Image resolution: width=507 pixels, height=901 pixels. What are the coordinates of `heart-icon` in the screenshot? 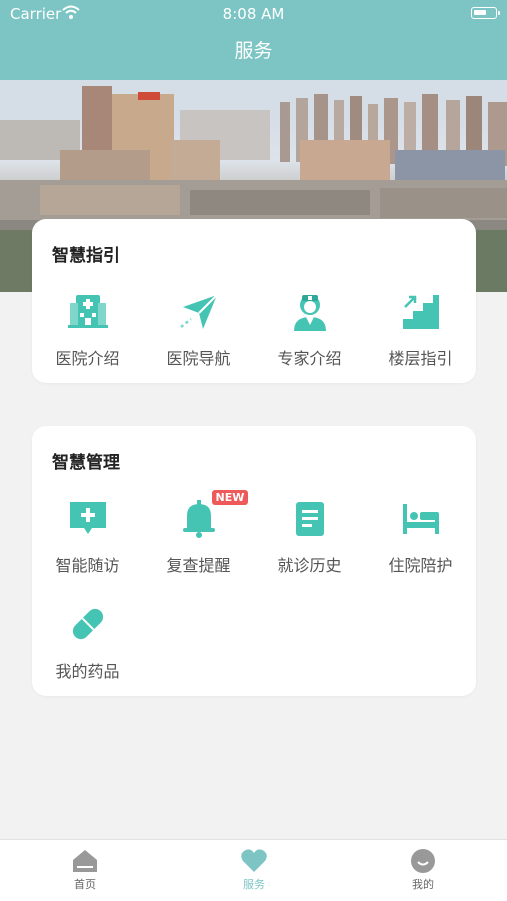 It's located at (254, 861).